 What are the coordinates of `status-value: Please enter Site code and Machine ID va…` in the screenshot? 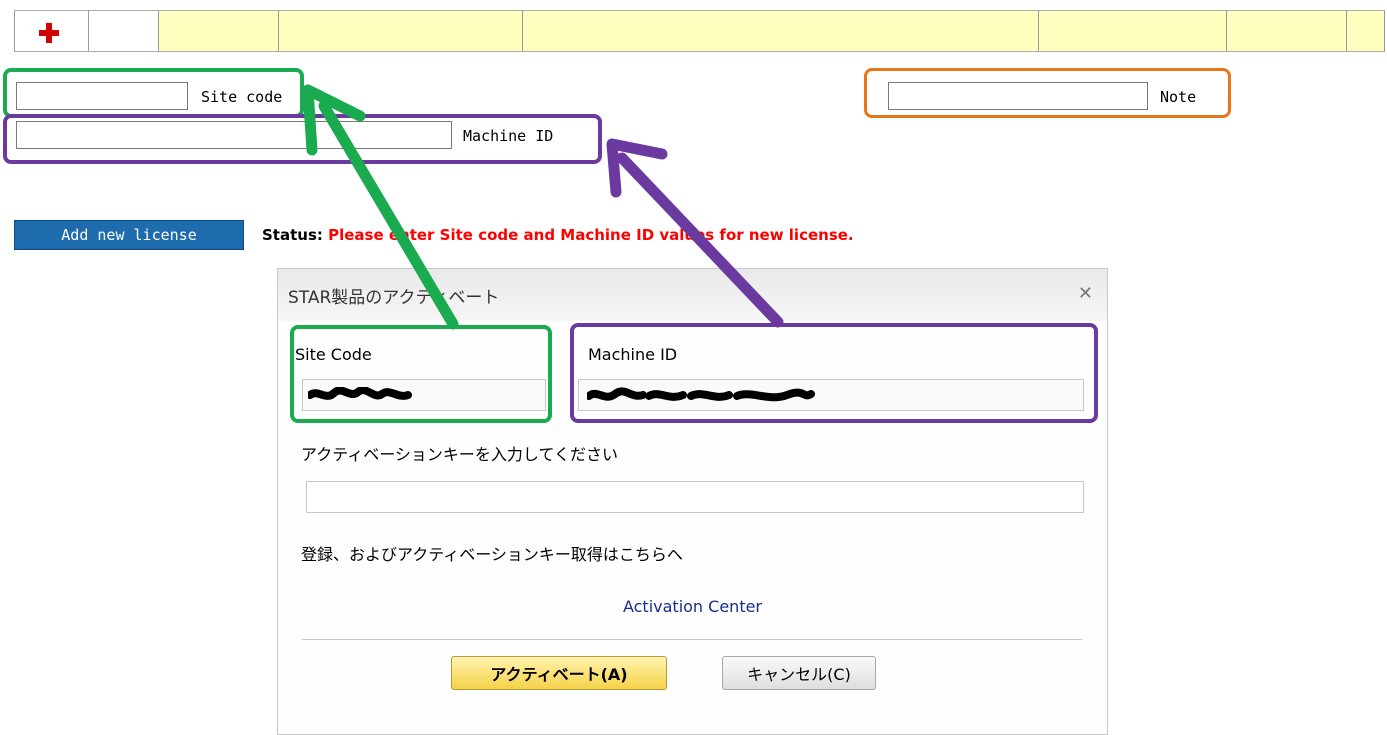 It's located at (591, 235).